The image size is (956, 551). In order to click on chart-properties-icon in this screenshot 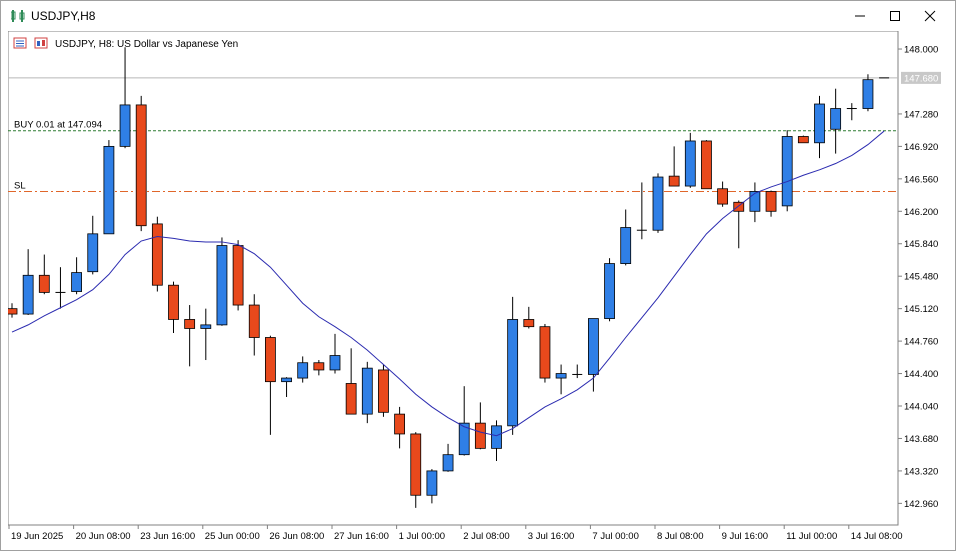, I will do `click(41, 43)`.